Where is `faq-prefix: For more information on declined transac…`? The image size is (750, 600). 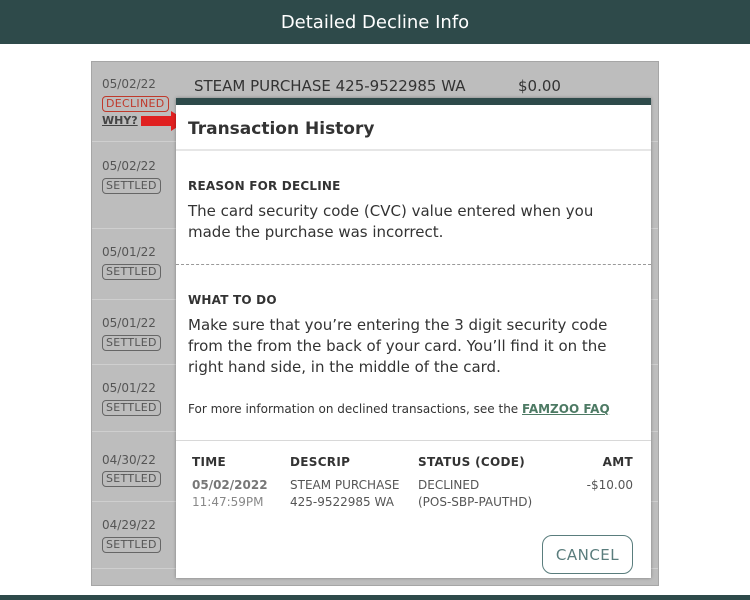
faq-prefix: For more information on declined transac… is located at coordinates (355, 409).